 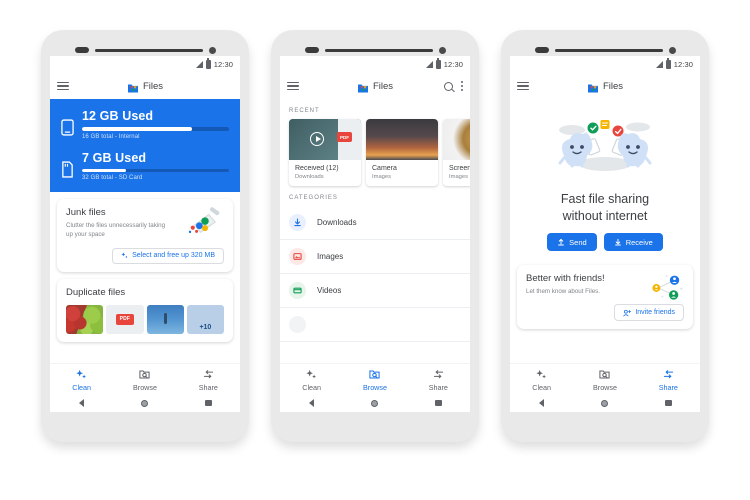 I want to click on storage-row-sdcard: 7 GB Used 32 GB total - SD Card, so click(x=145, y=165).